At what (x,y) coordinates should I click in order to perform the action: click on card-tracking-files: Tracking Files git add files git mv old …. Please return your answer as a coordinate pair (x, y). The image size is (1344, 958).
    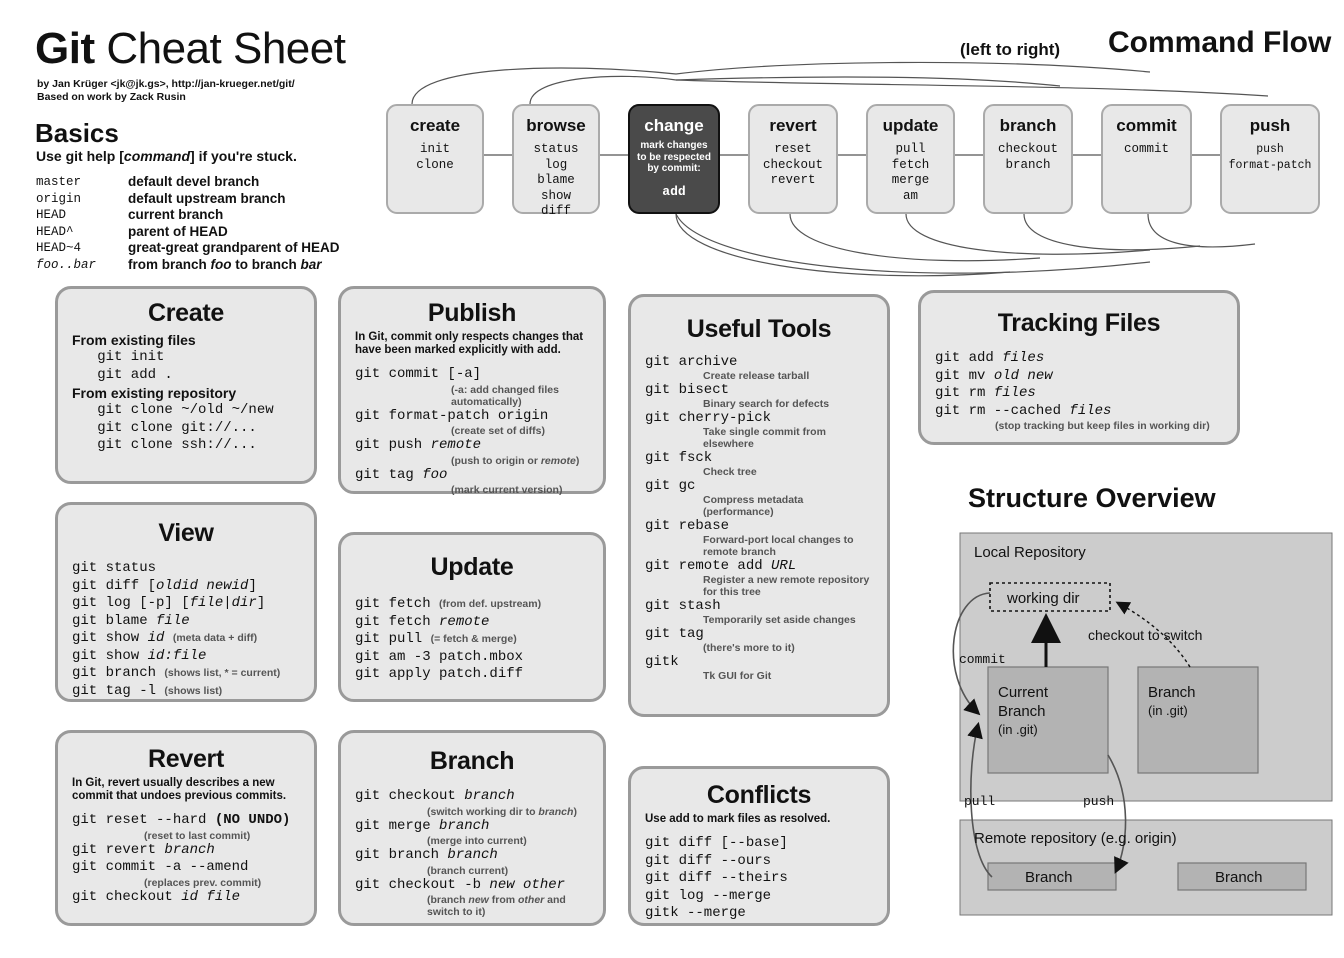
    Looking at the image, I should click on (1079, 367).